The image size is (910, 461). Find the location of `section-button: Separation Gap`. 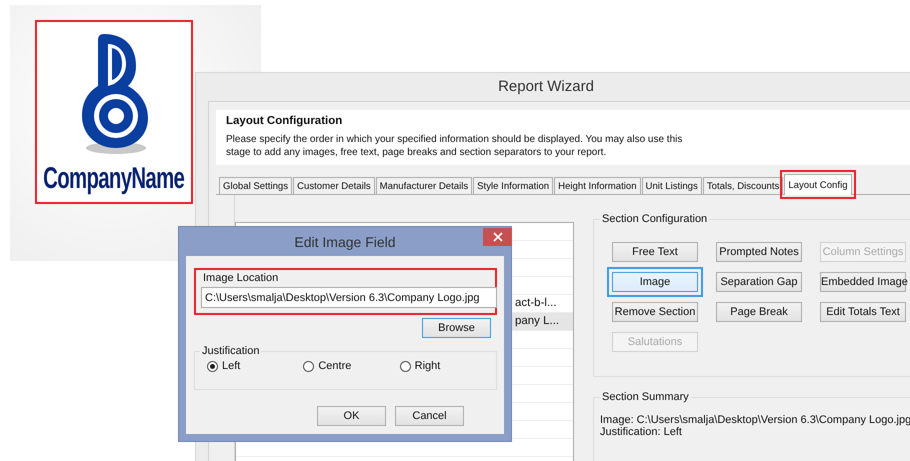

section-button: Separation Gap is located at coordinates (759, 282).